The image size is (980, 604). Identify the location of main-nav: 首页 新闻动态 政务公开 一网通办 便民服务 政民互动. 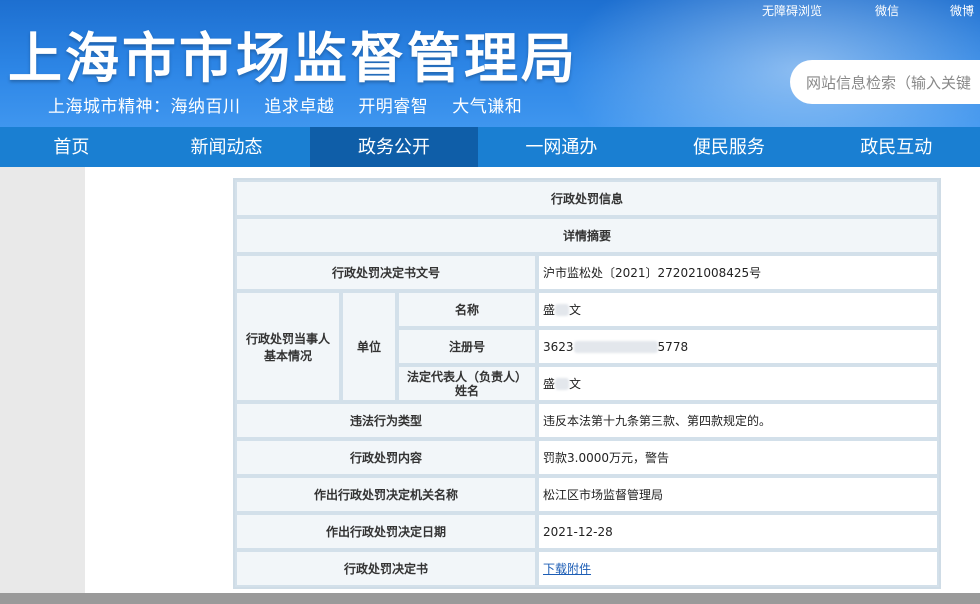
(490, 147).